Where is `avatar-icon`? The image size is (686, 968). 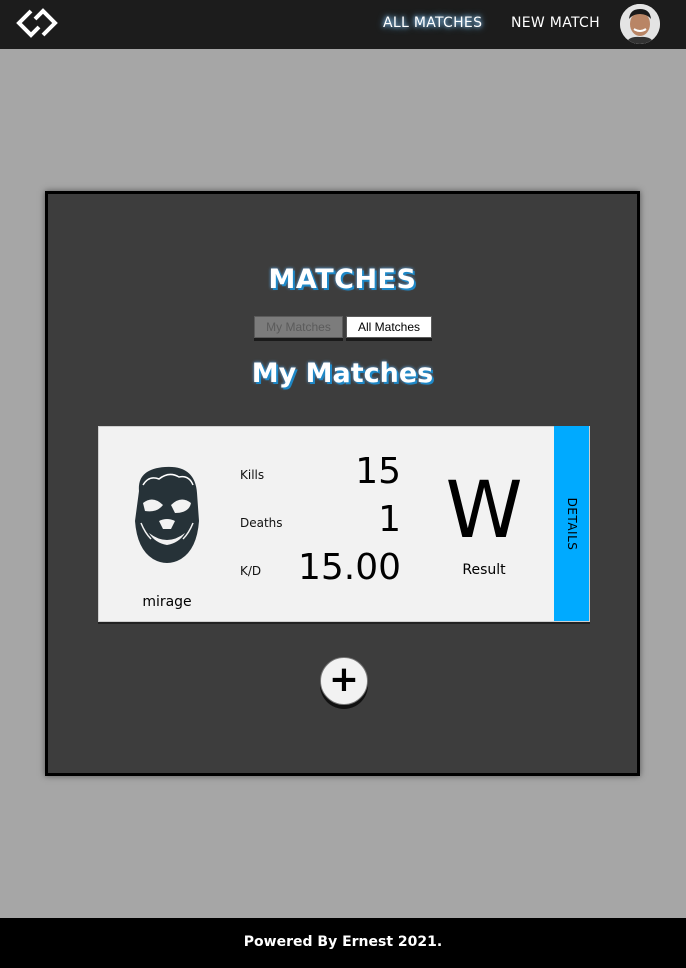 avatar-icon is located at coordinates (640, 24).